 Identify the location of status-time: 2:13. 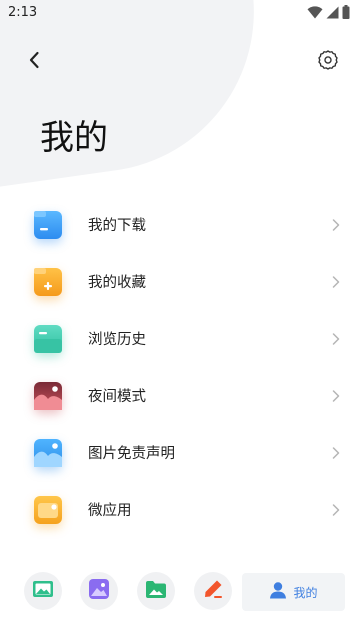
(23, 12).